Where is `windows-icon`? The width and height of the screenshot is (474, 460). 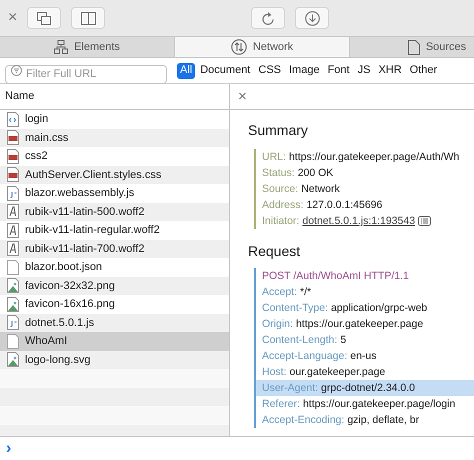
windows-icon is located at coordinates (44, 18).